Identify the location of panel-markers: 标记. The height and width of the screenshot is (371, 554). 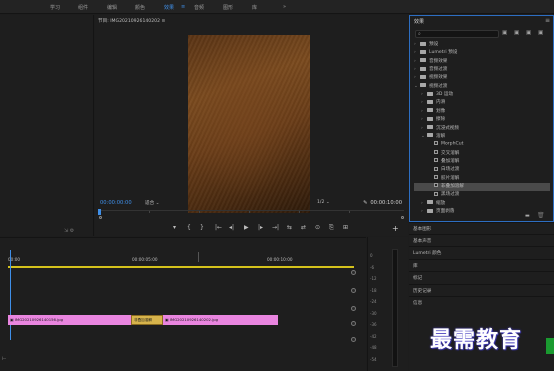
(481, 277).